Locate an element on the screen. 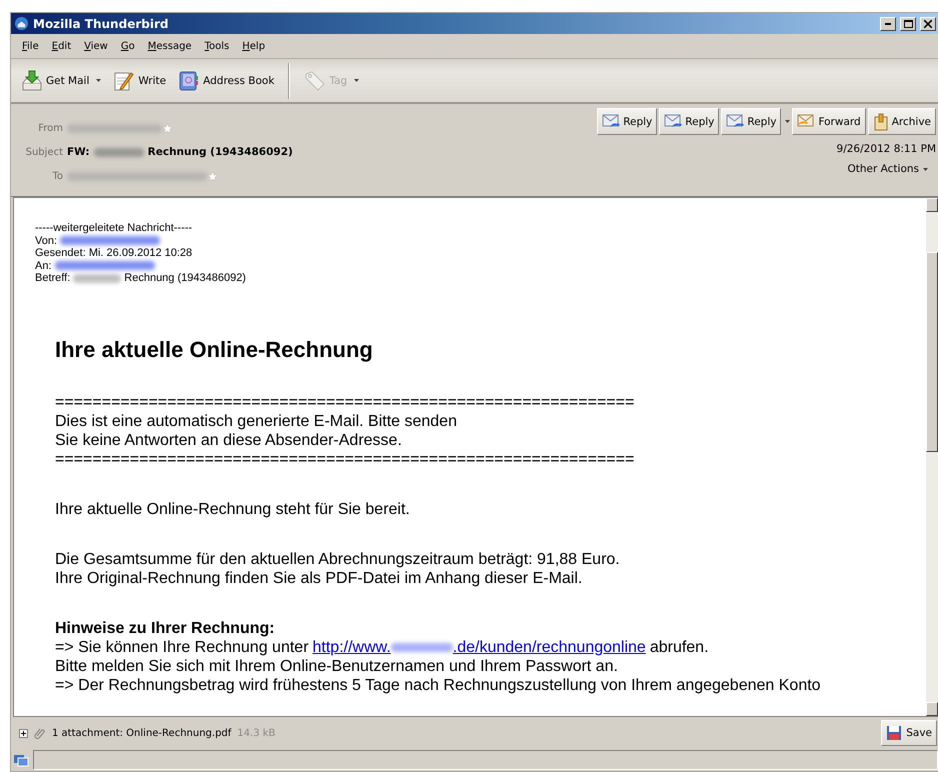 The width and height of the screenshot is (938, 772). field-label: To is located at coordinates (57, 176).